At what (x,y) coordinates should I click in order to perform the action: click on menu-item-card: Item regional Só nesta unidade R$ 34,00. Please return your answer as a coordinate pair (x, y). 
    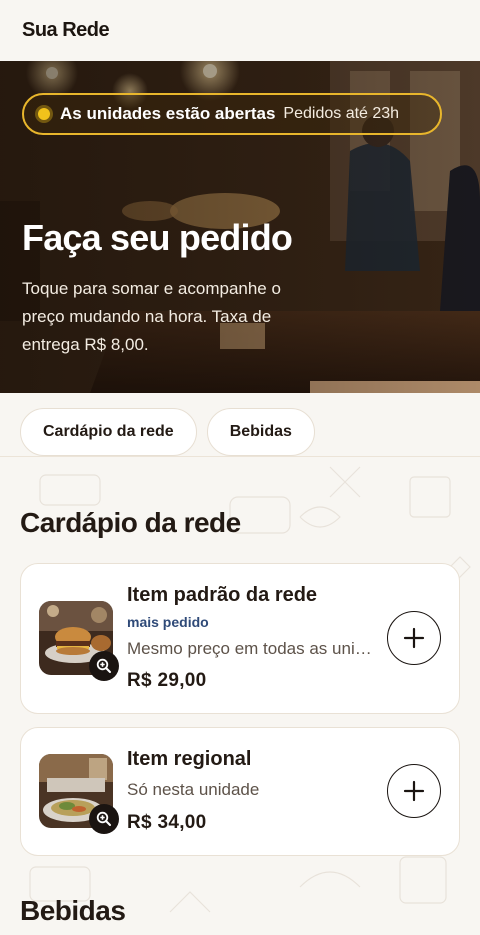
    Looking at the image, I should click on (240, 791).